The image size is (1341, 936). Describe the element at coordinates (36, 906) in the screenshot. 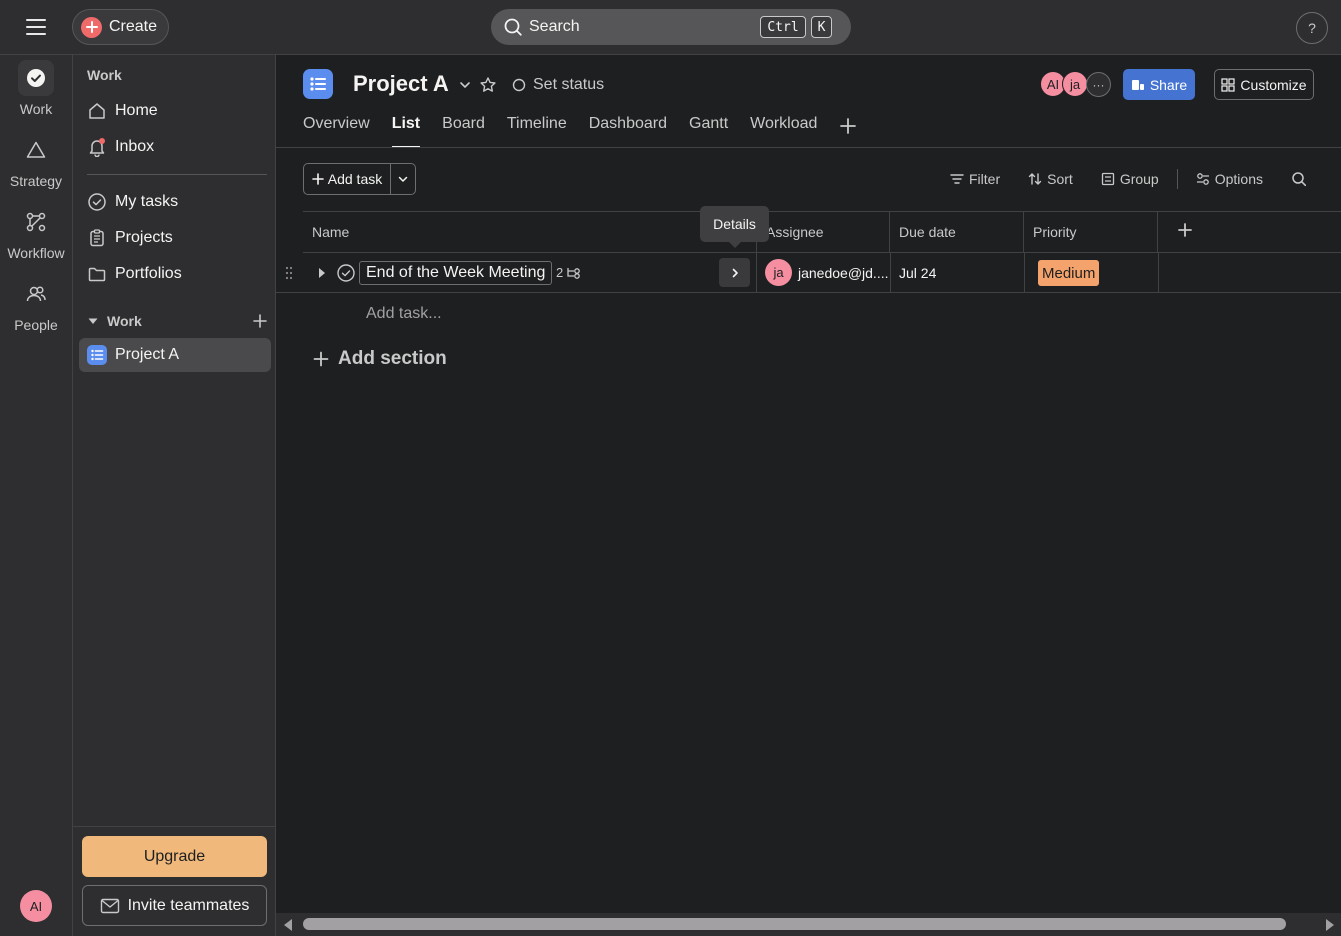

I see `user-avatar: AI` at that location.